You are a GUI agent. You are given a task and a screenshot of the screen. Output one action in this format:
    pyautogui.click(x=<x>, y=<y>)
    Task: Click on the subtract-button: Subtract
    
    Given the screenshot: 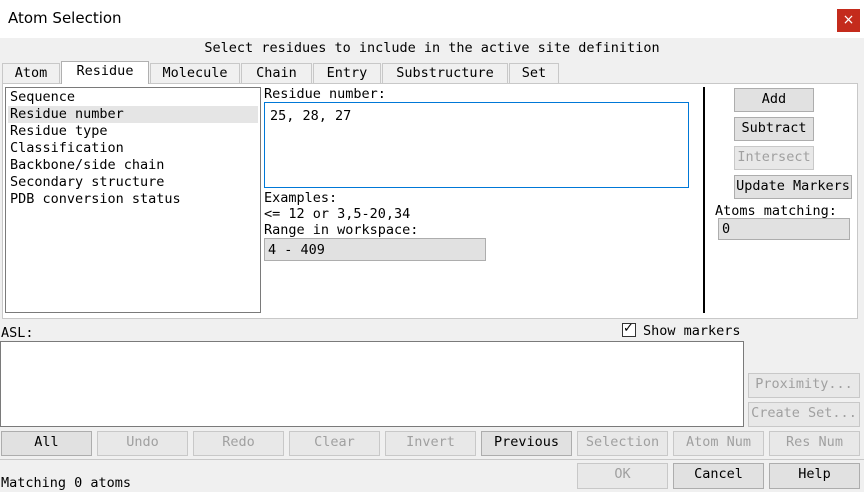 What is the action you would take?
    pyautogui.click(x=774, y=129)
    